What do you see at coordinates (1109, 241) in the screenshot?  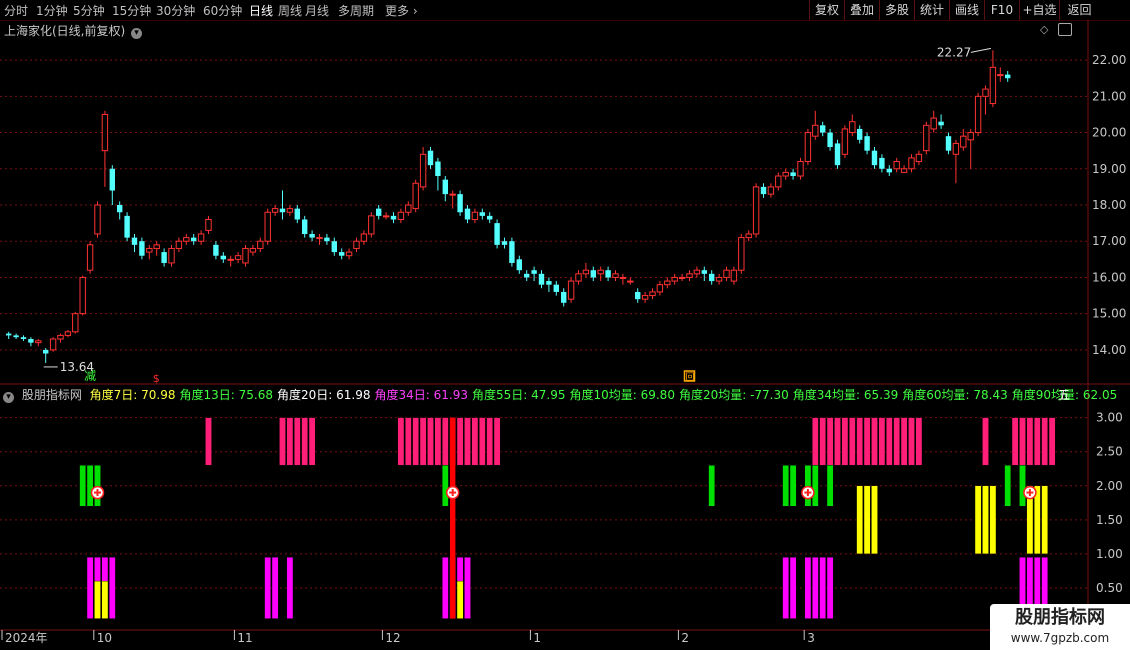 I see `price-tick-label: 17.00` at bounding box center [1109, 241].